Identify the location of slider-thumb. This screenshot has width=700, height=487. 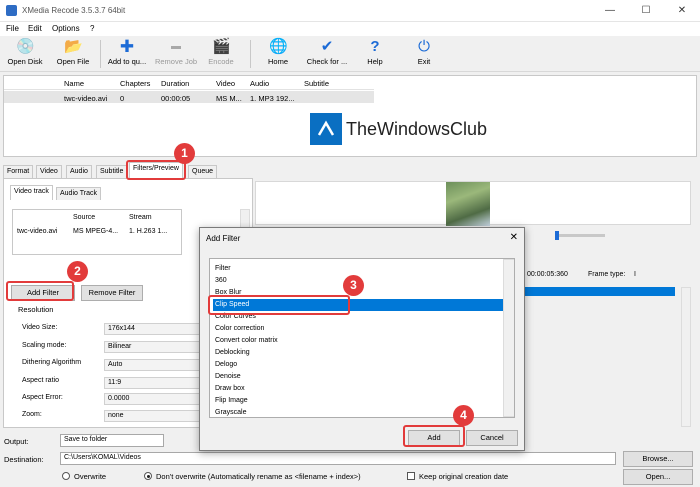
(557, 235).